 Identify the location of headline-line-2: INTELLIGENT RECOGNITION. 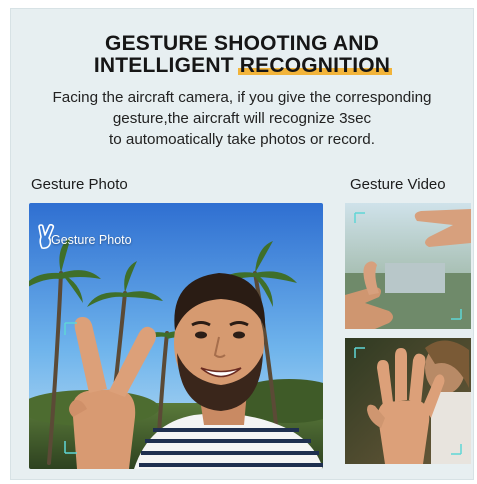
(242, 66).